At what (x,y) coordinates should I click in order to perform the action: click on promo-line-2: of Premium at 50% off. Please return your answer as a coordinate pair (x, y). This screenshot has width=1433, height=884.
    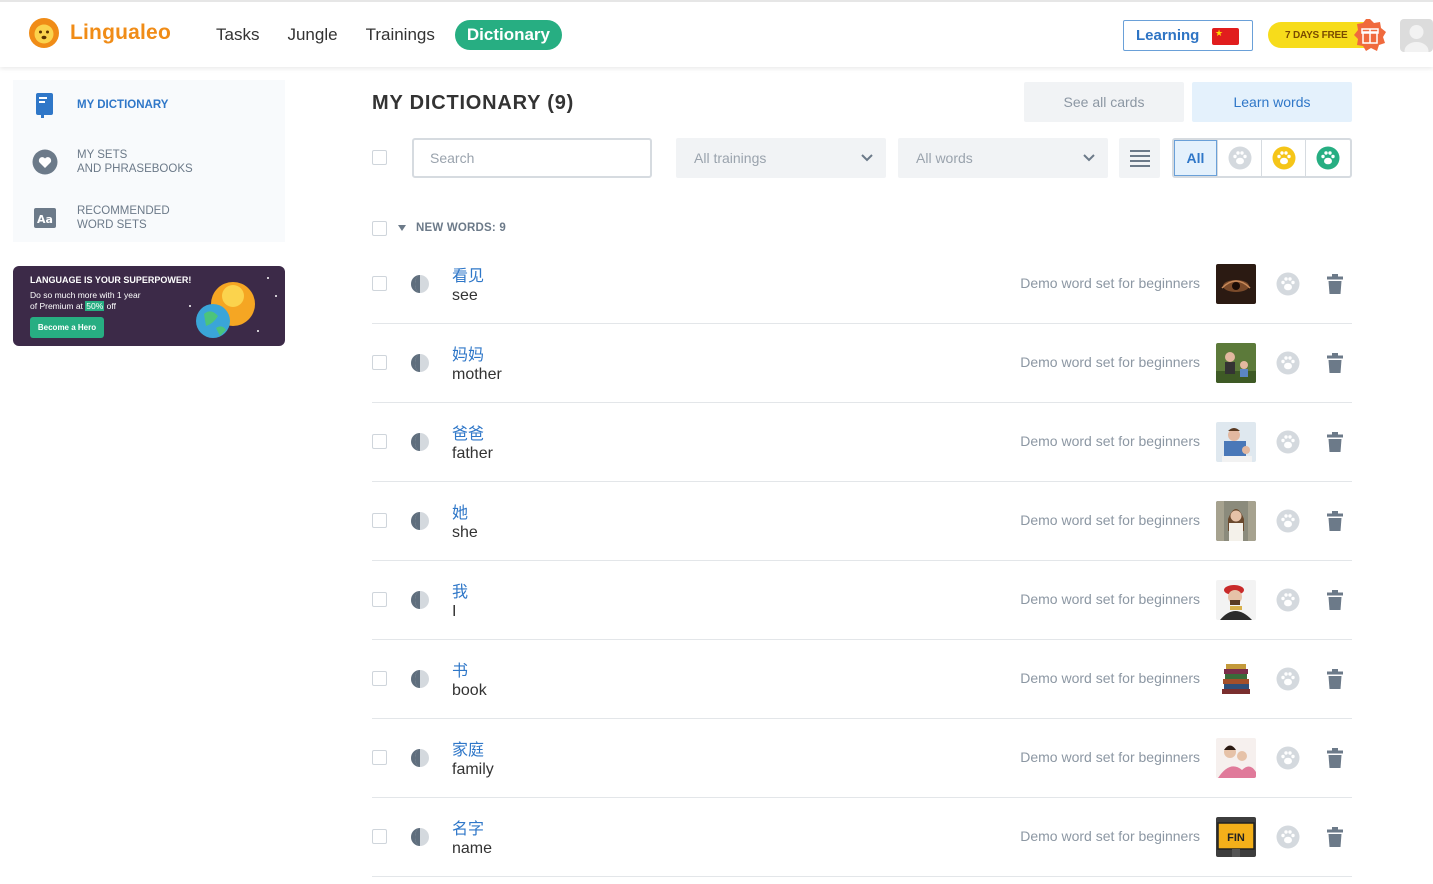
    Looking at the image, I should click on (105, 306).